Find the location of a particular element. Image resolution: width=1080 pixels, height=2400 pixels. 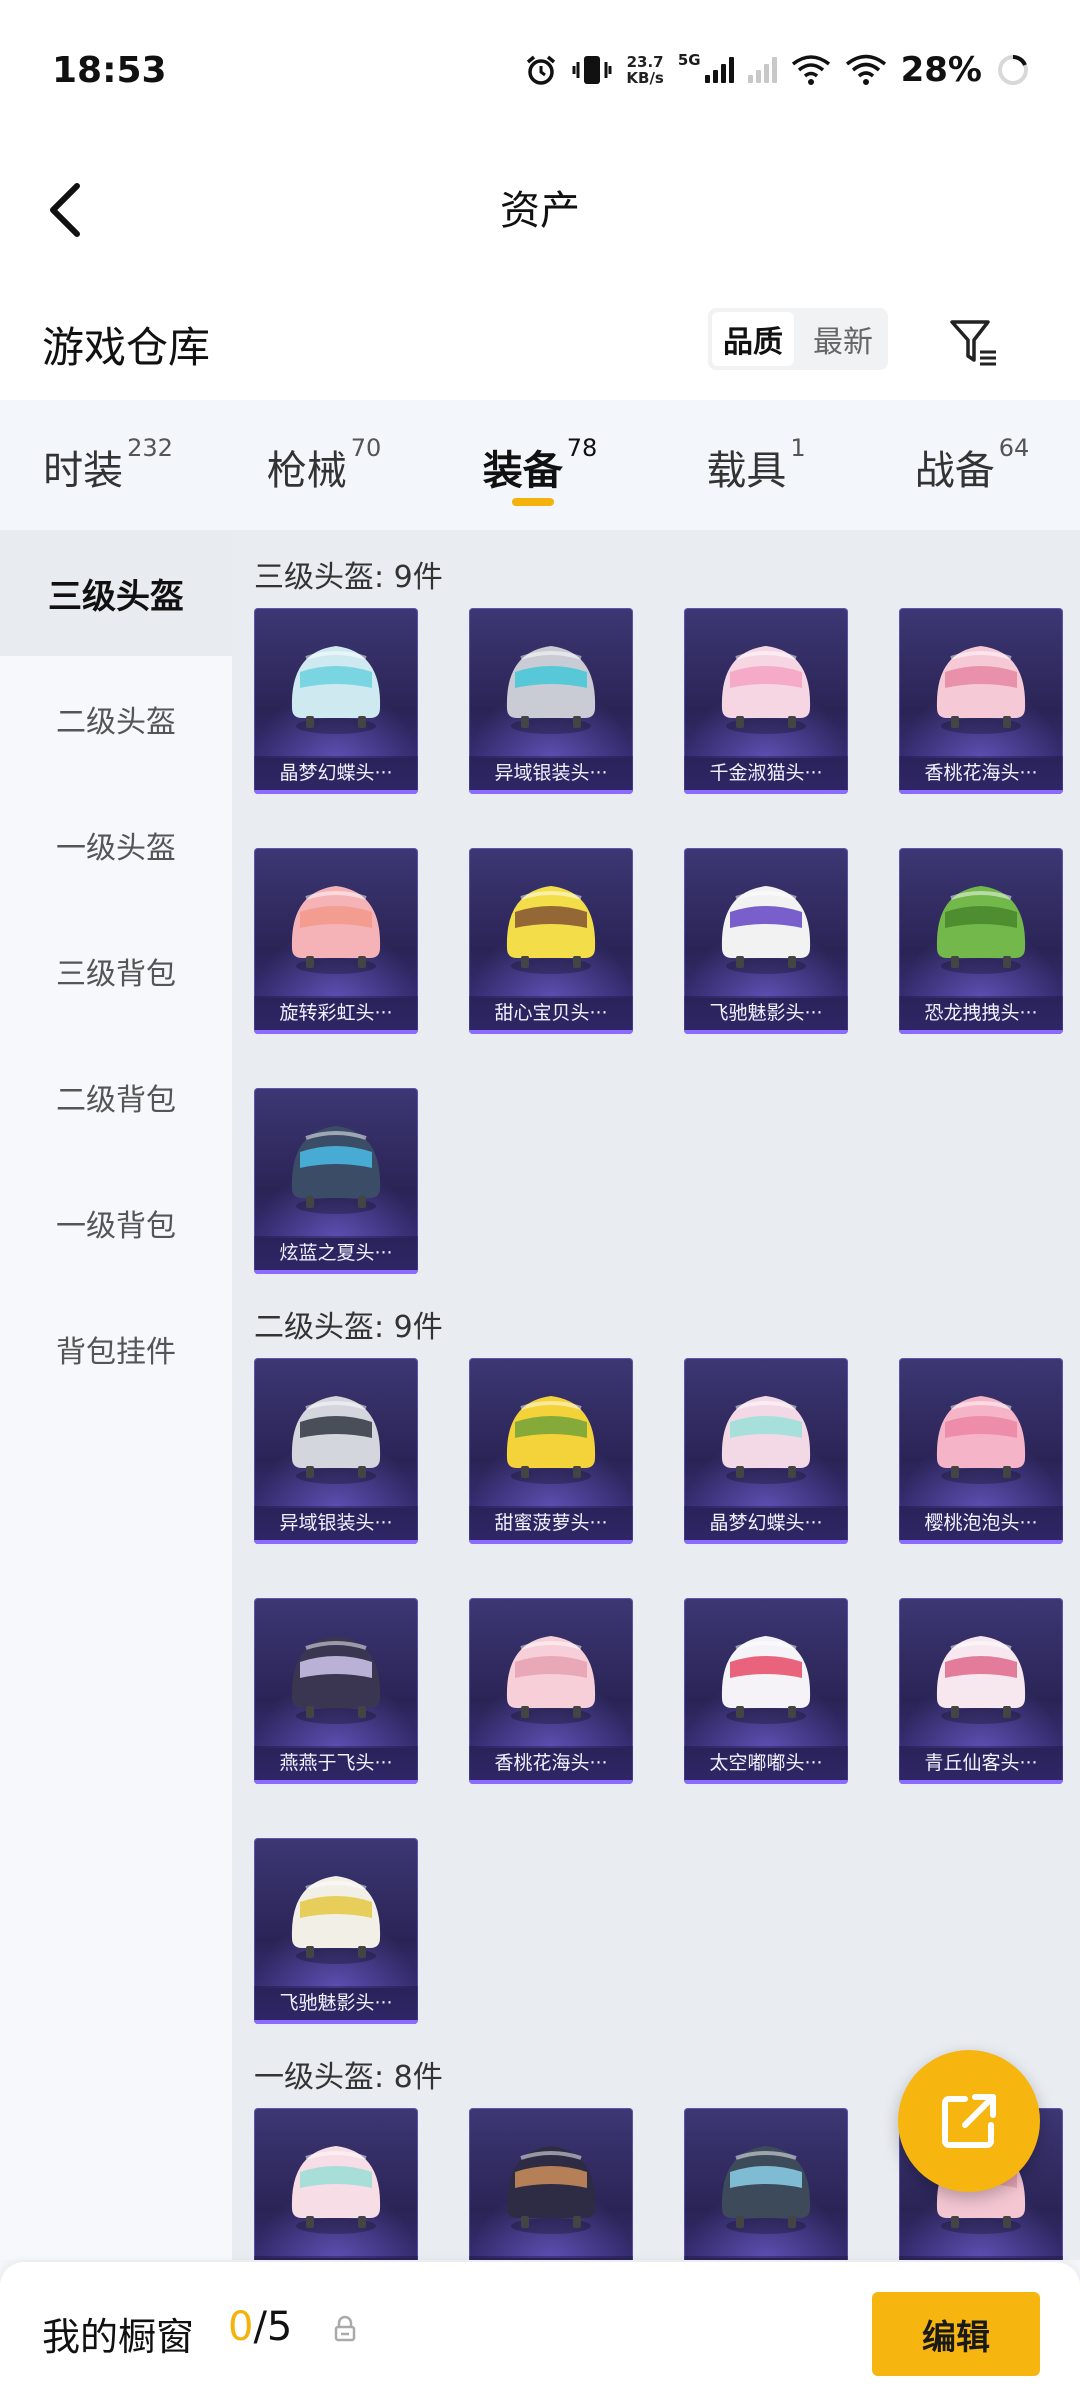

tab-fashion: 时装 232 is located at coordinates (108, 465).